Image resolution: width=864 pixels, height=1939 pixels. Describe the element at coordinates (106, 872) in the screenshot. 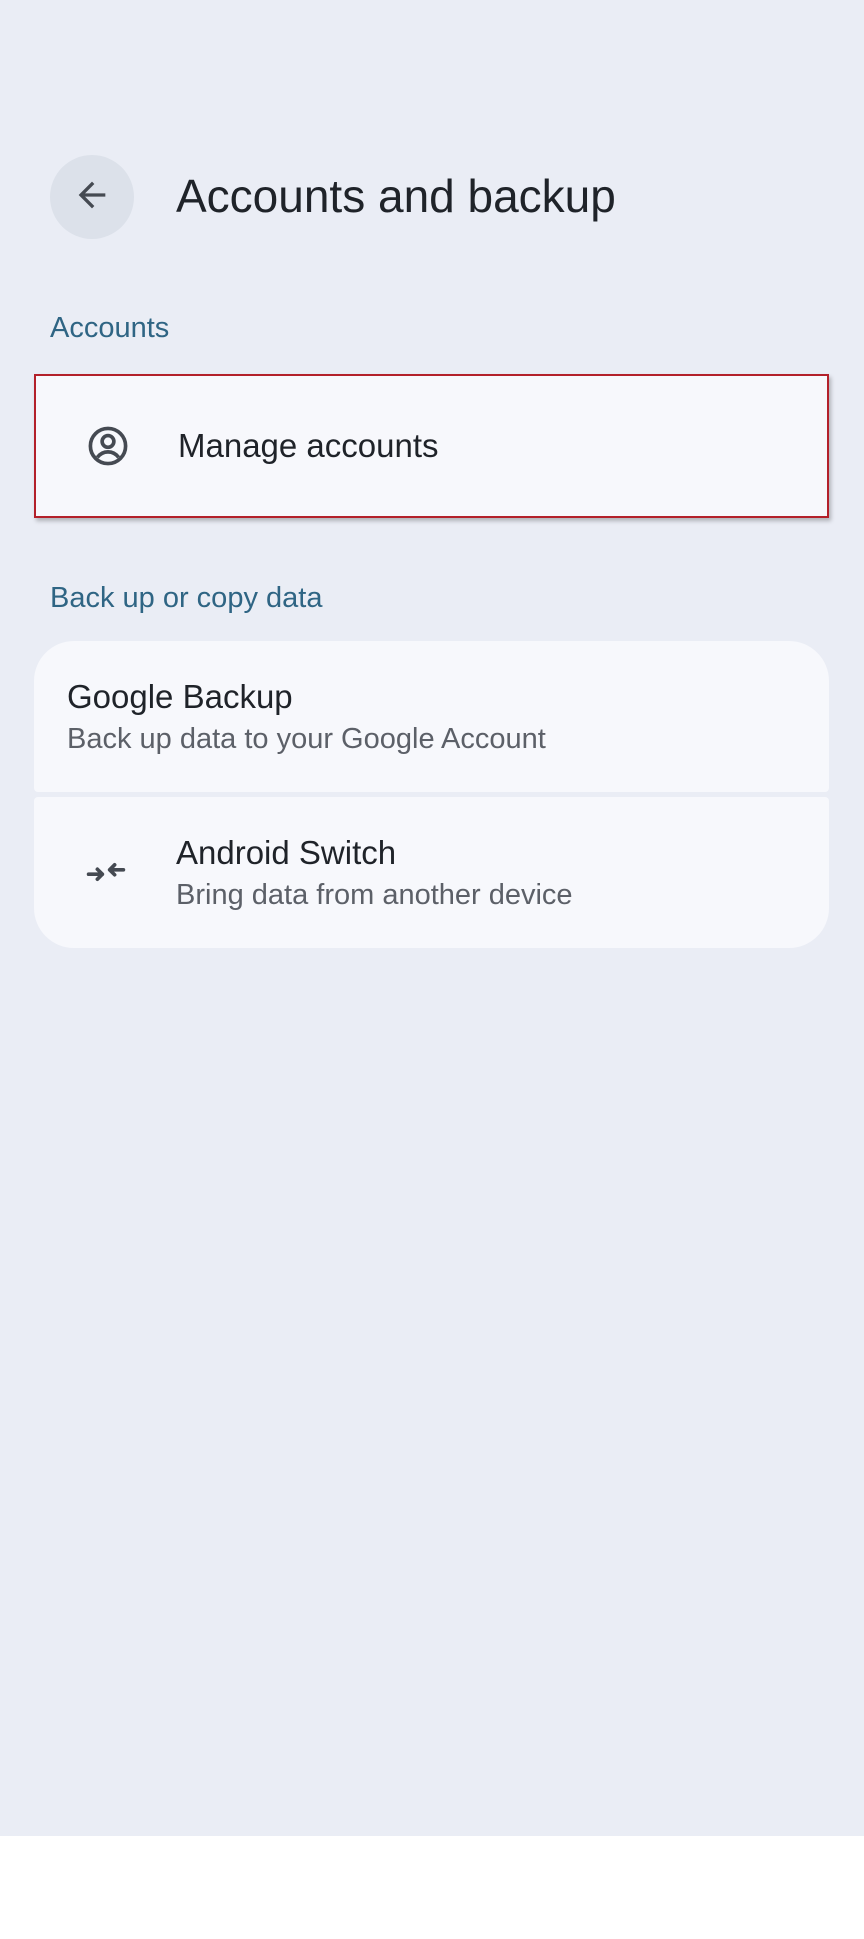

I see `compare-arrows-icon` at that location.